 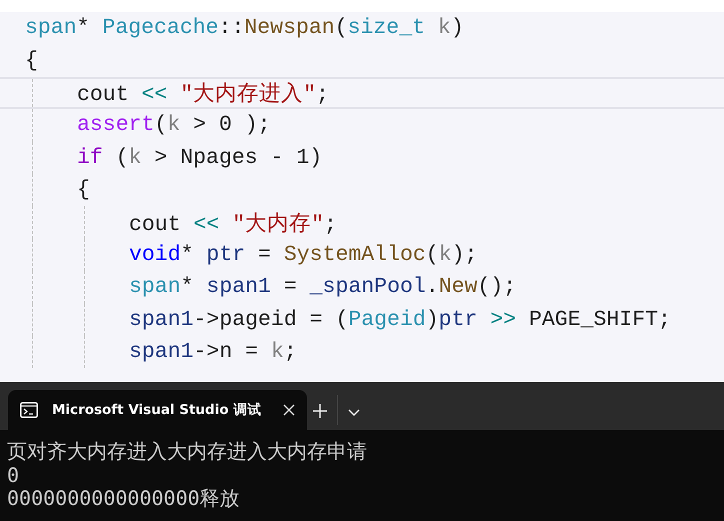 What do you see at coordinates (289, 410) in the screenshot?
I see `close-icon` at bounding box center [289, 410].